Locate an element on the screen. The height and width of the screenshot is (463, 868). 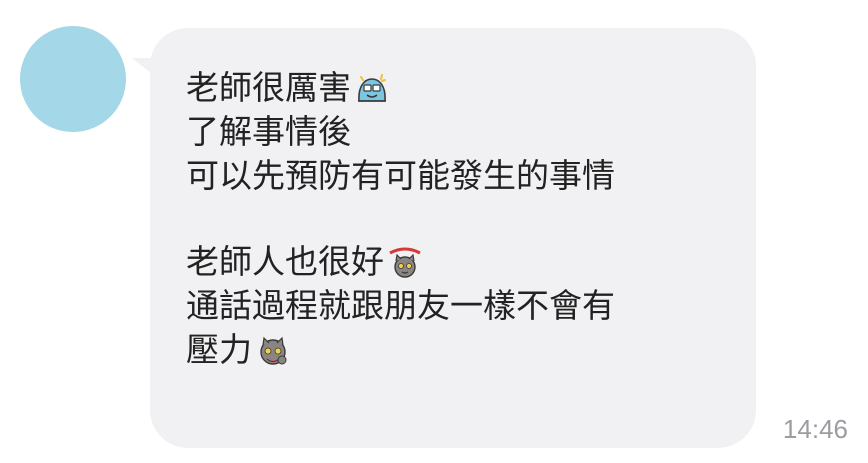
message-timestamp: 14:46 is located at coordinates (815, 429).